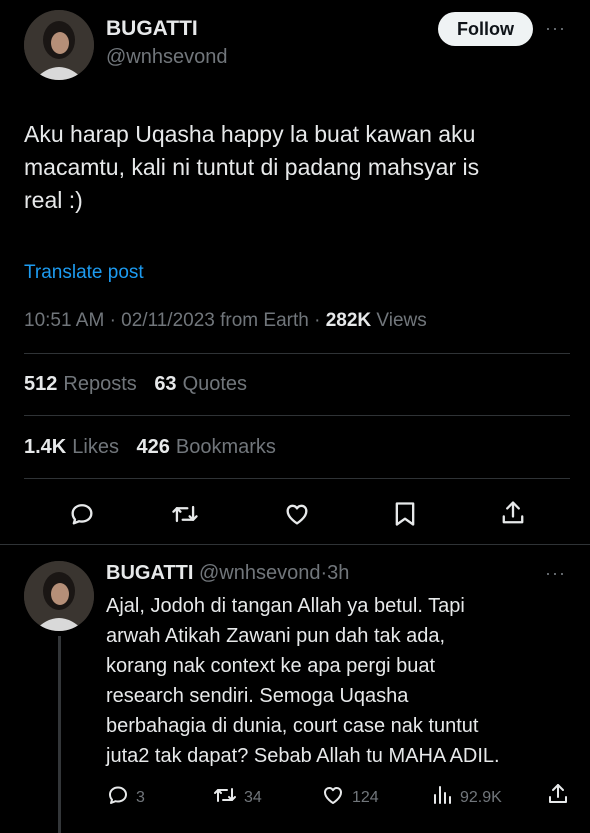 The height and width of the screenshot is (833, 590). What do you see at coordinates (259, 573) in the screenshot?
I see `reply-handle: @wnhsevond` at bounding box center [259, 573].